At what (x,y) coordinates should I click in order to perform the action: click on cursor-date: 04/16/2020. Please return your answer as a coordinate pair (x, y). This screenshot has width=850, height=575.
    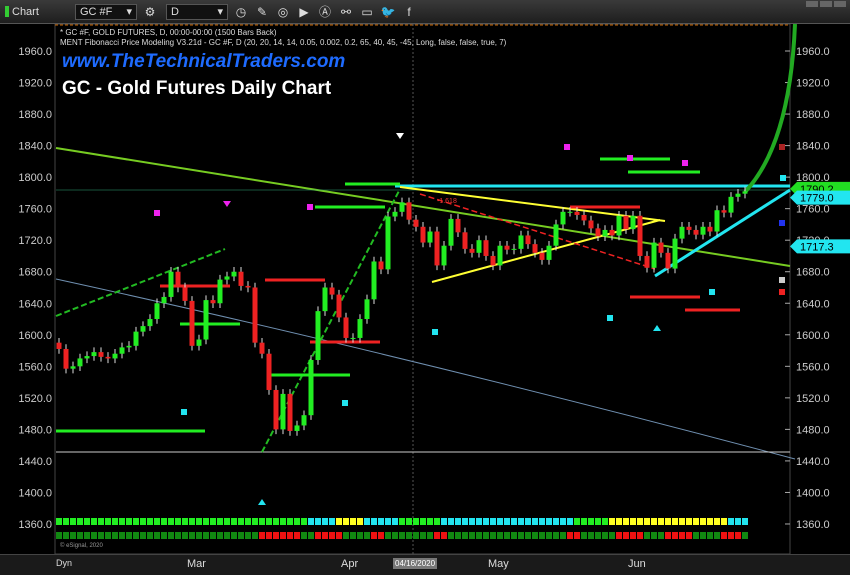
    Looking at the image, I should click on (415, 563).